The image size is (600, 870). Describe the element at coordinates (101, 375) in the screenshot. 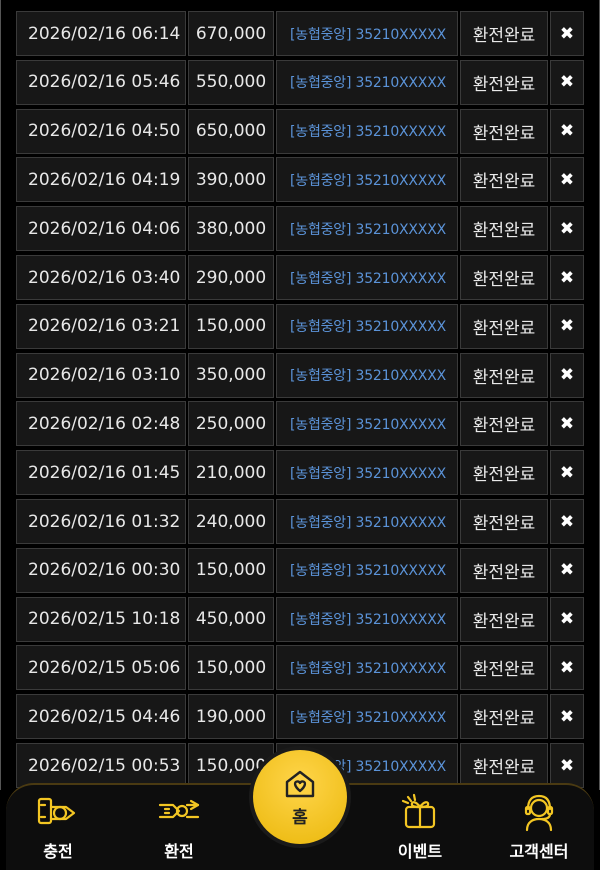

I see `transaction-date: 2026/02/16 03:10` at that location.